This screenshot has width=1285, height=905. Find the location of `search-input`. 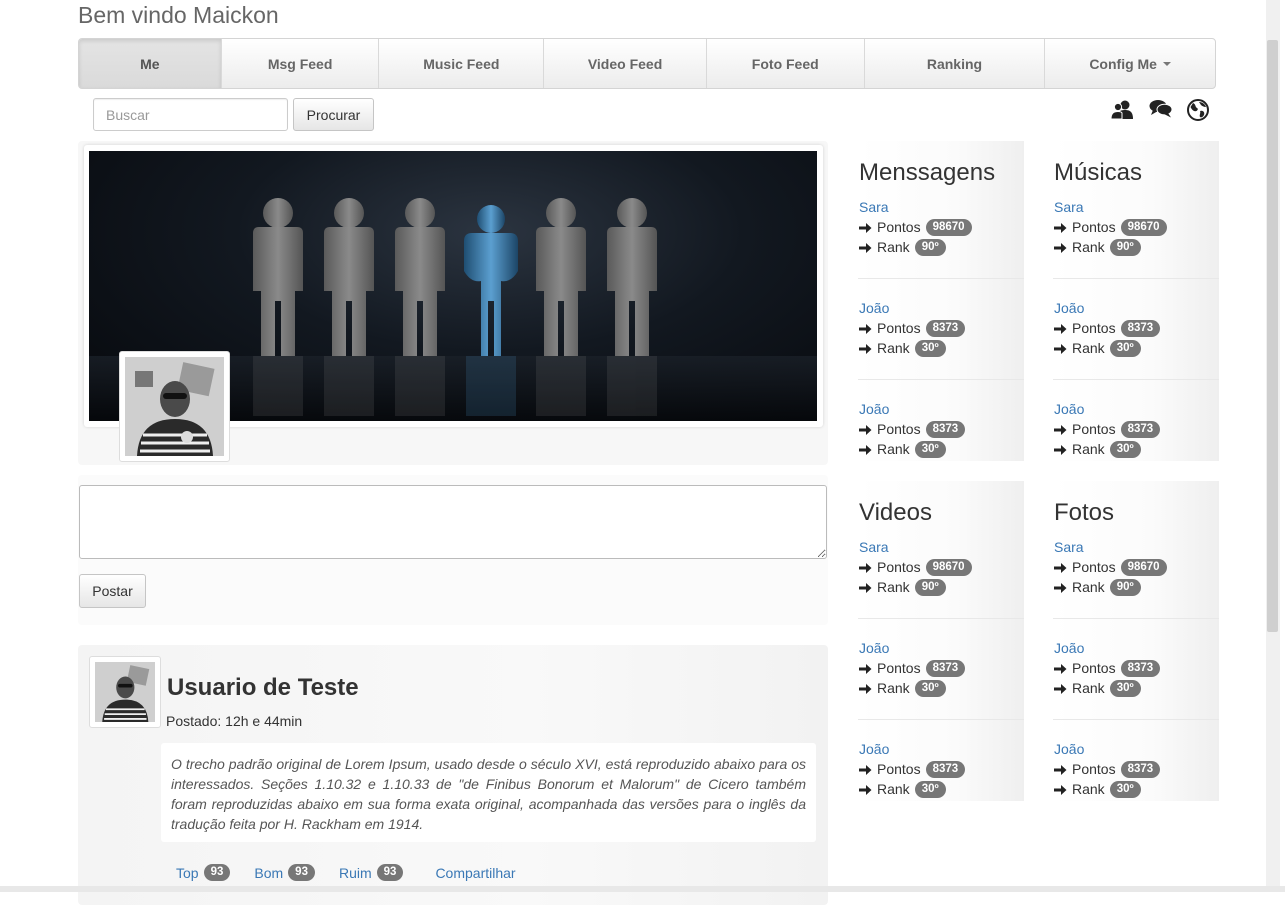

search-input is located at coordinates (190, 114).